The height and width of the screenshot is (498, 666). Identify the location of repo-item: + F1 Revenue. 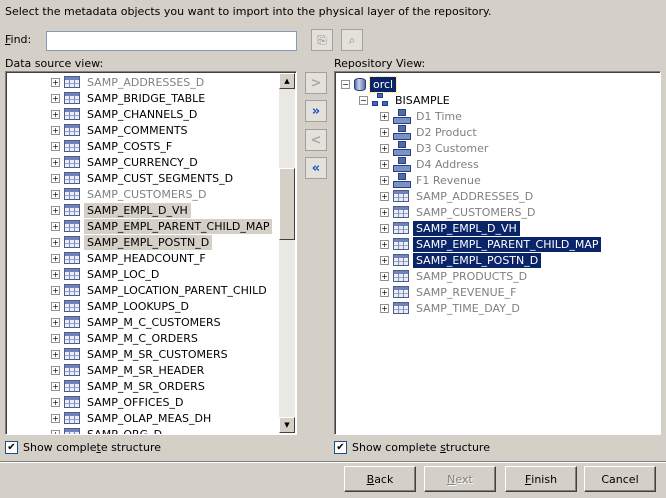
(432, 180).